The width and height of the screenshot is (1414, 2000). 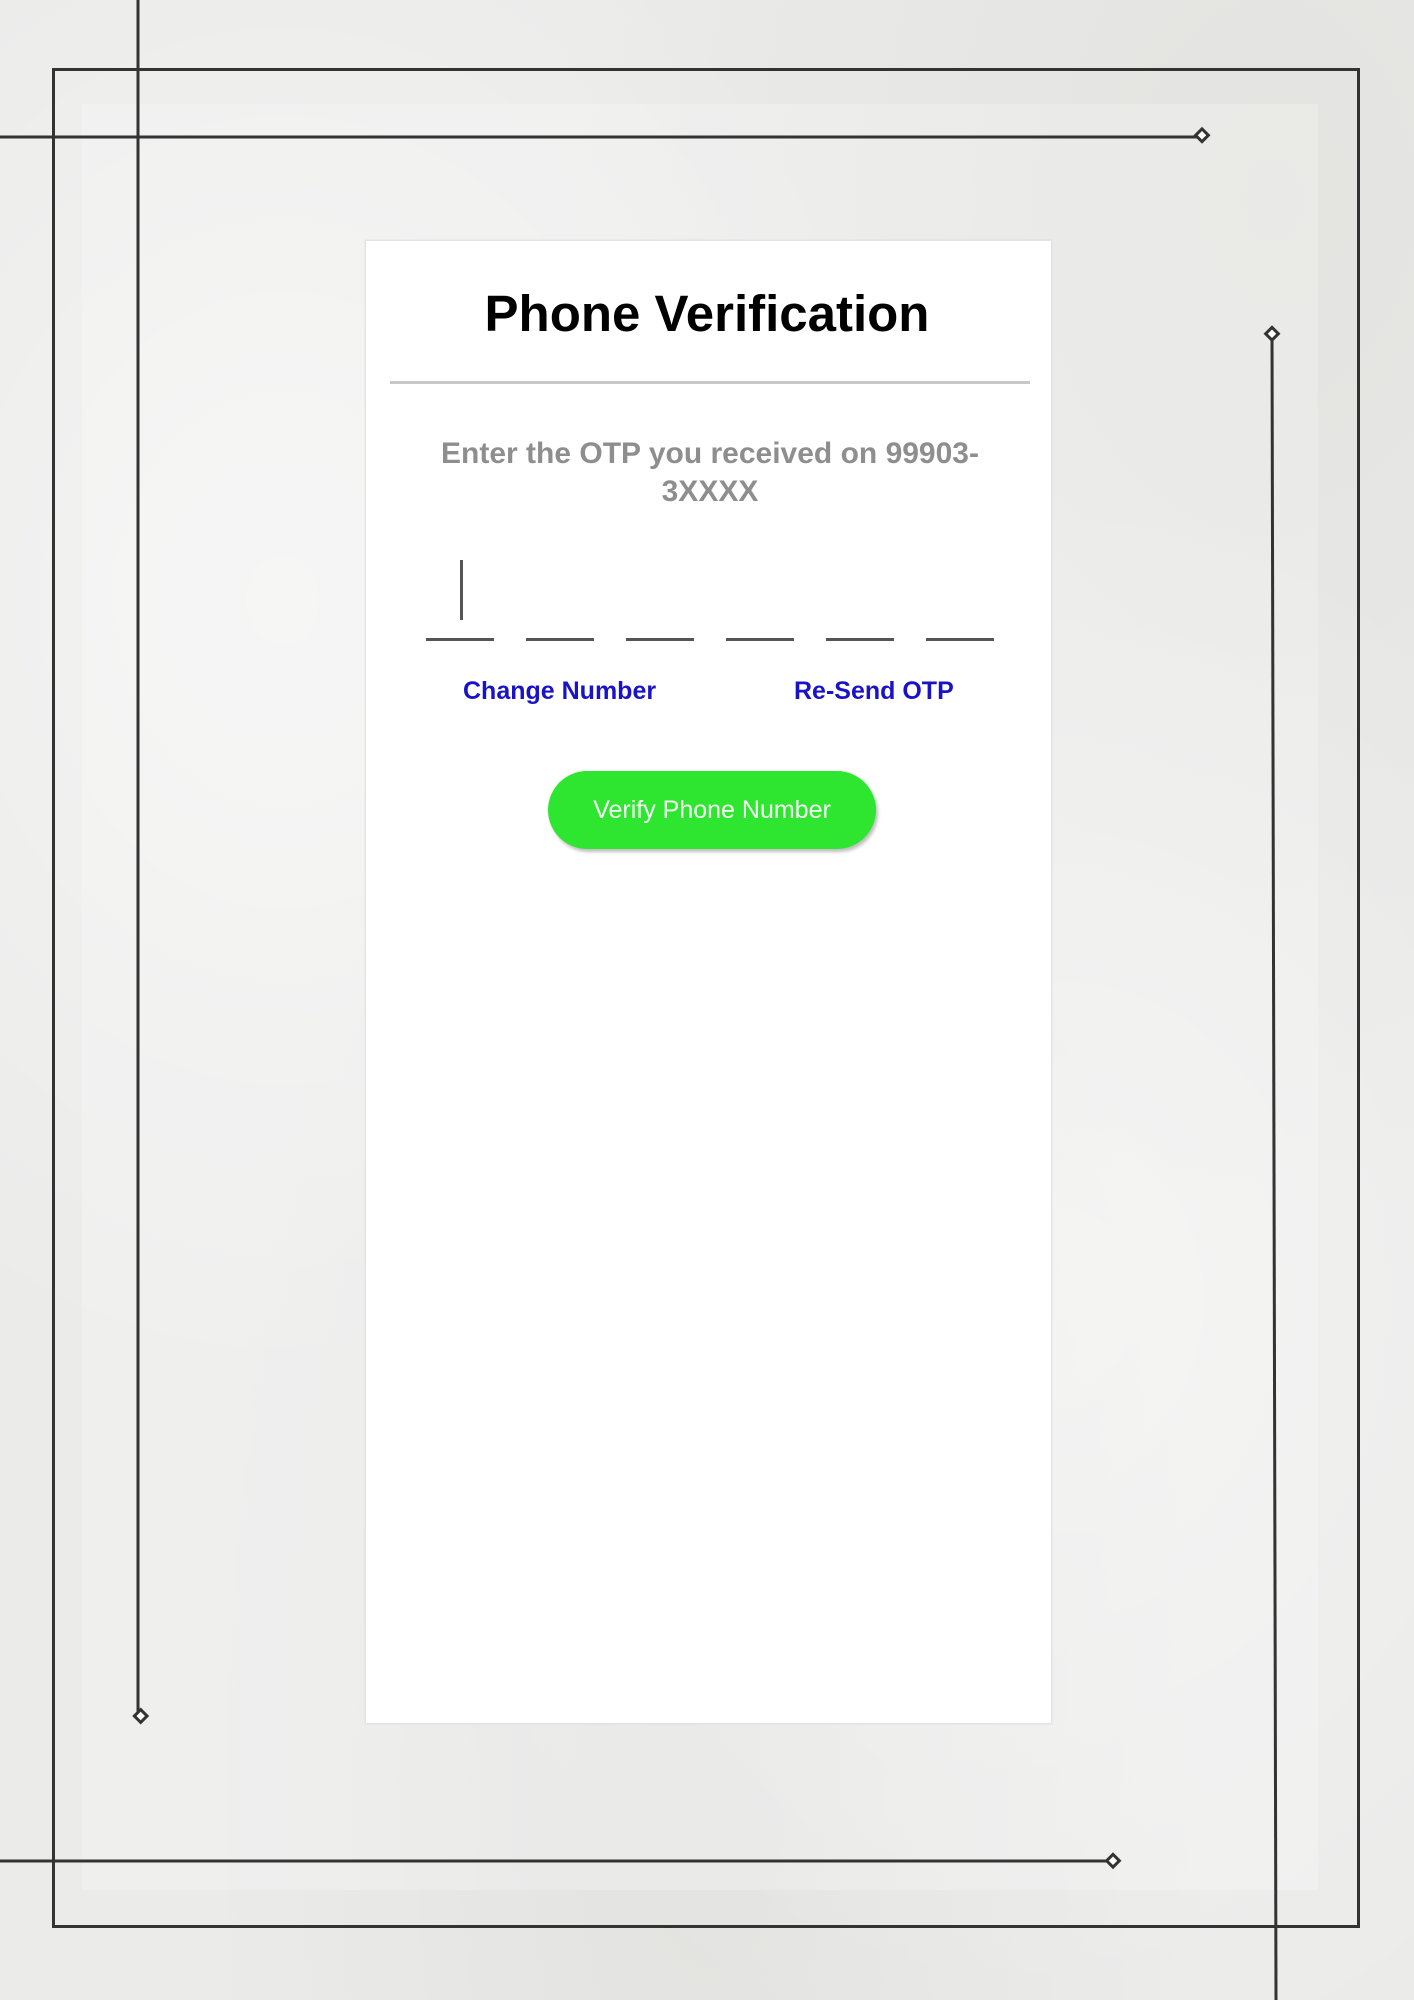 I want to click on text-cursor, so click(x=461, y=590).